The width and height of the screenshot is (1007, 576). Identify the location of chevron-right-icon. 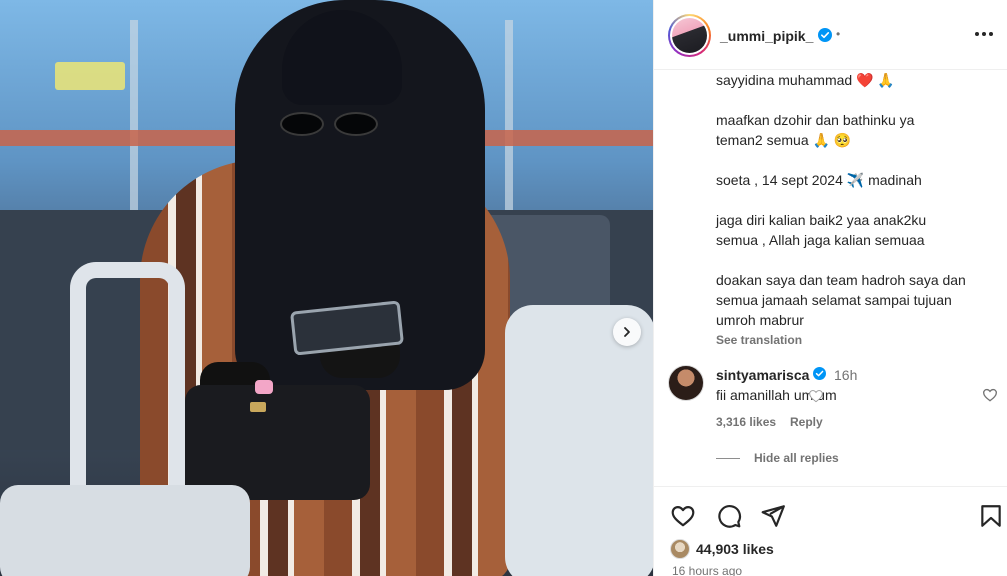
(627, 332).